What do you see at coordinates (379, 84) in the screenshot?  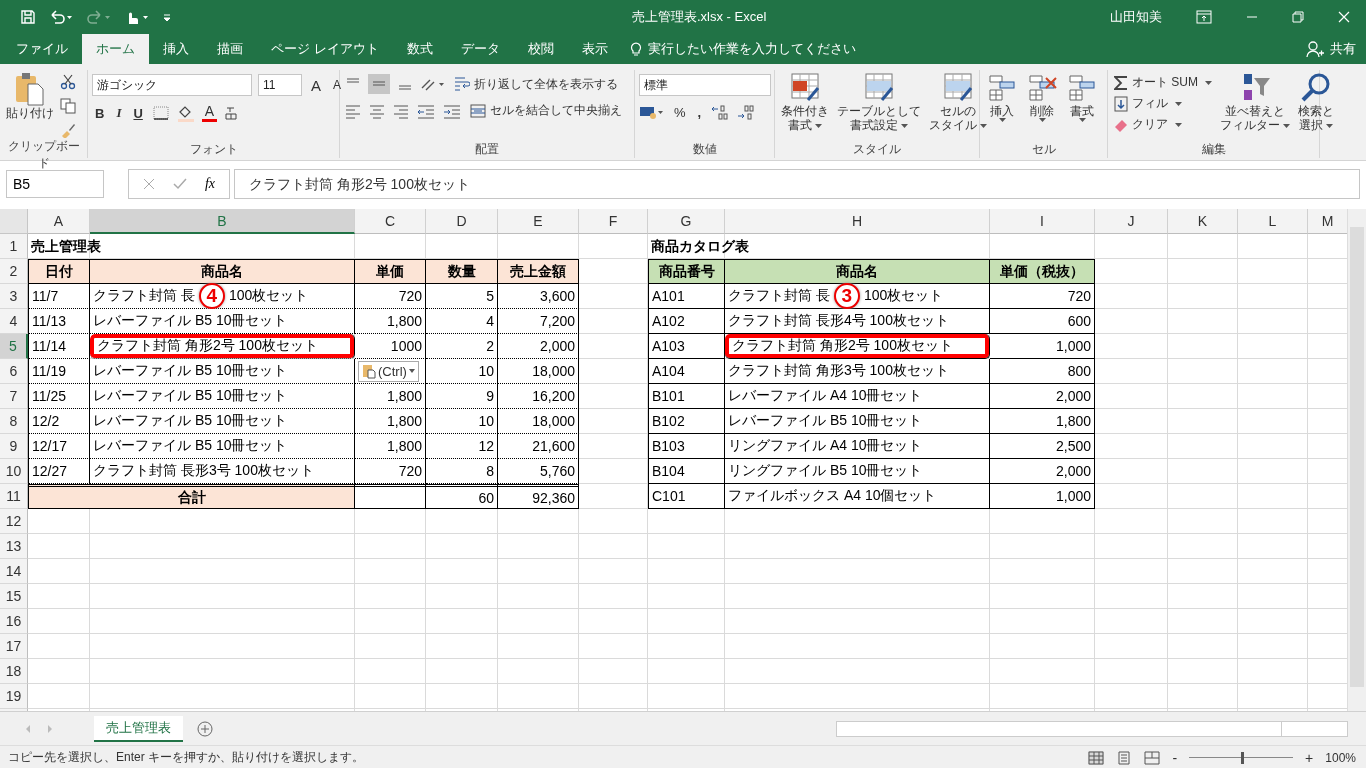 I see `align-middle-icon` at bounding box center [379, 84].